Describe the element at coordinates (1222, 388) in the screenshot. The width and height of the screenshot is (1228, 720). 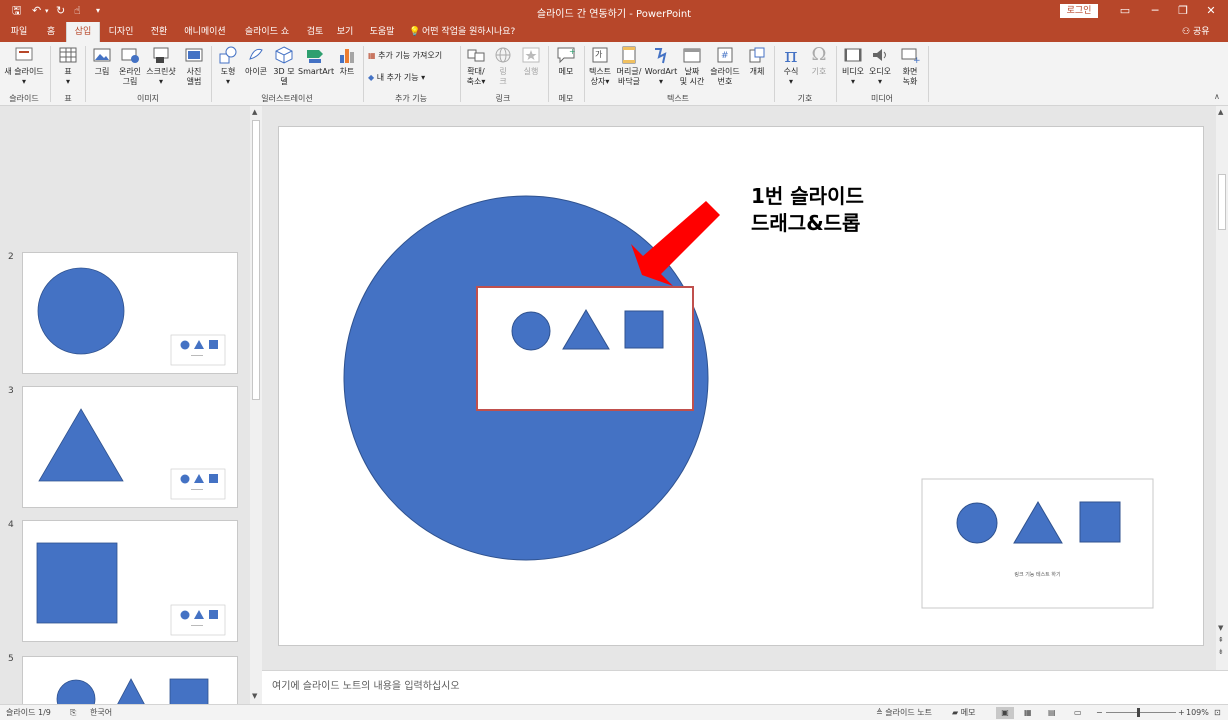
I see `slide-scrollbar: ▲ ▼ ⇞ ⇟` at that location.